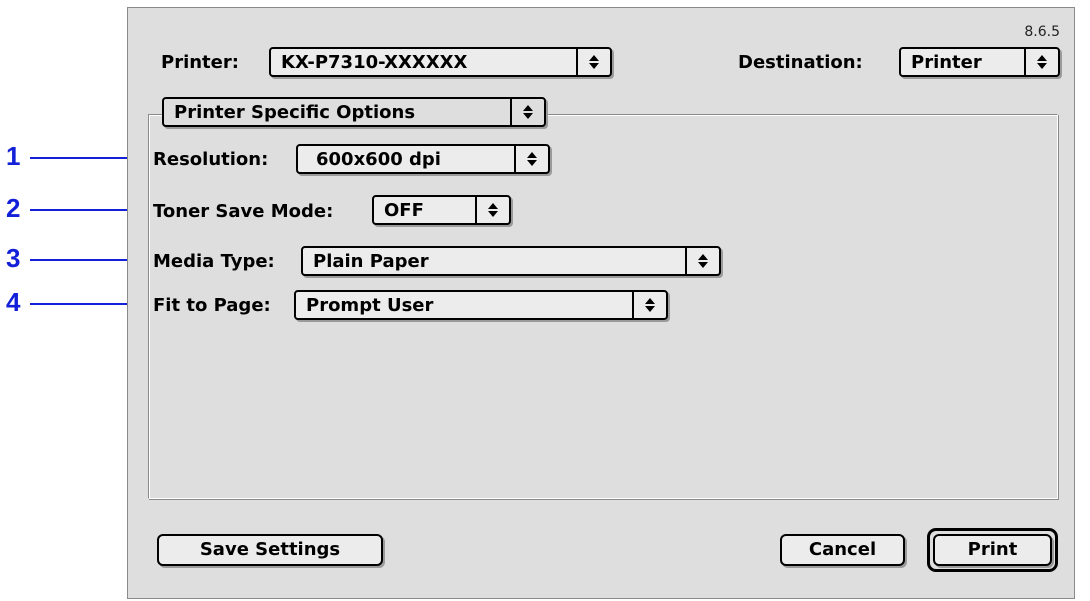  What do you see at coordinates (378, 159) in the screenshot?
I see `resolution-value: 600x600 dpi` at bounding box center [378, 159].